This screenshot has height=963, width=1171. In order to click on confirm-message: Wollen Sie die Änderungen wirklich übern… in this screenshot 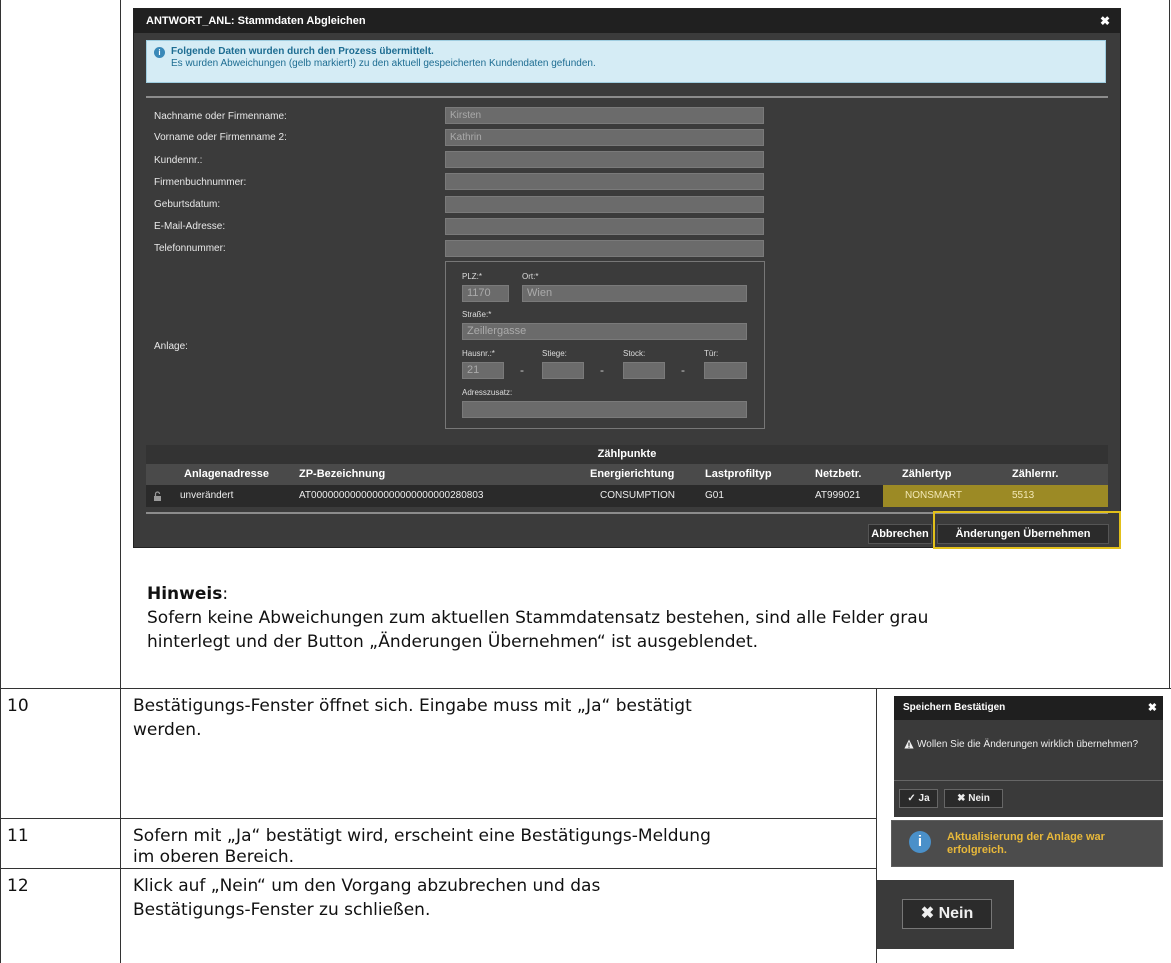, I will do `click(1028, 744)`.